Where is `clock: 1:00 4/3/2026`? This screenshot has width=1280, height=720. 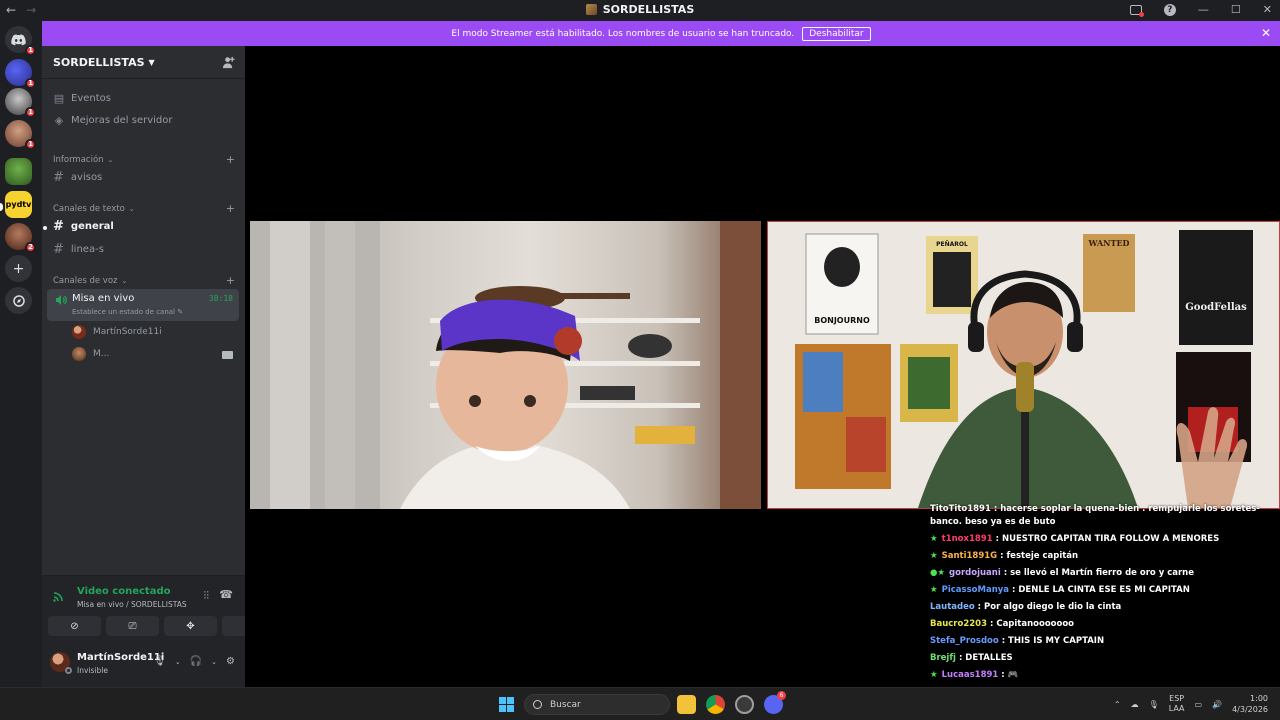
clock: 1:00 4/3/2026 is located at coordinates (1250, 704).